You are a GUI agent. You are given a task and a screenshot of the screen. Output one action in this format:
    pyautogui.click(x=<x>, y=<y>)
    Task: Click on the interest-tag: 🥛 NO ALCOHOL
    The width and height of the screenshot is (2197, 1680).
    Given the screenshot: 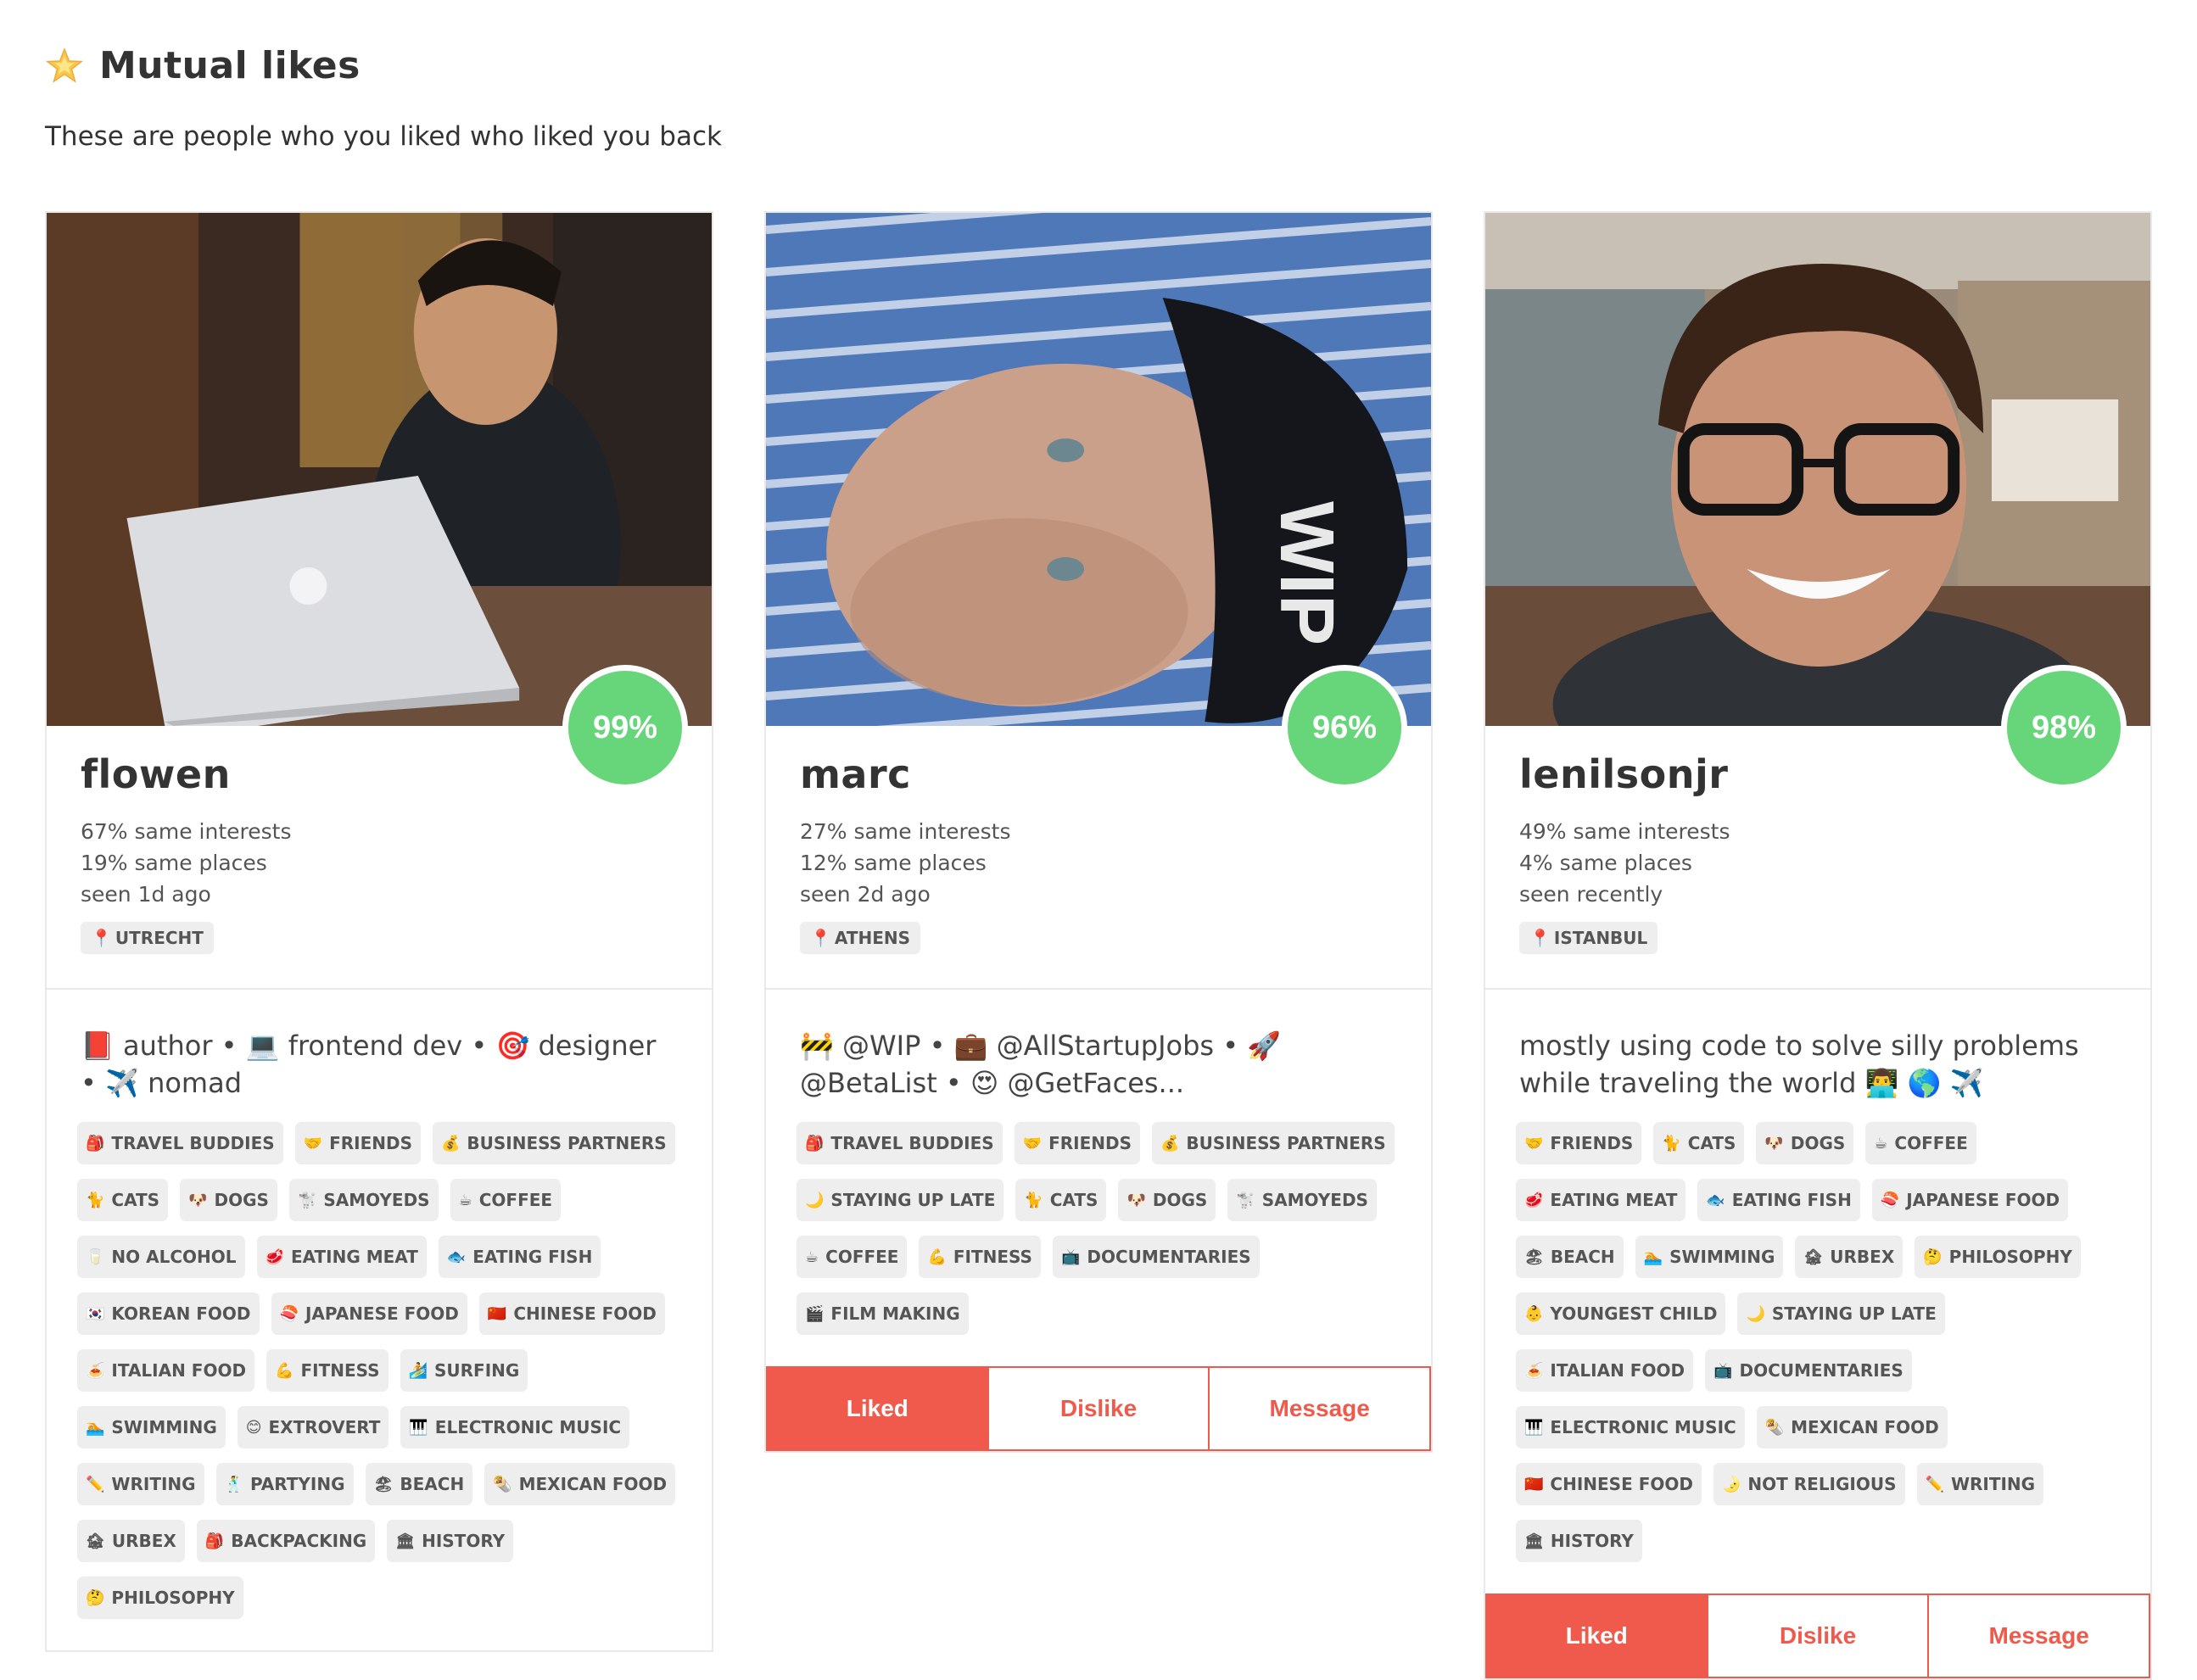 What is the action you would take?
    pyautogui.click(x=161, y=1257)
    